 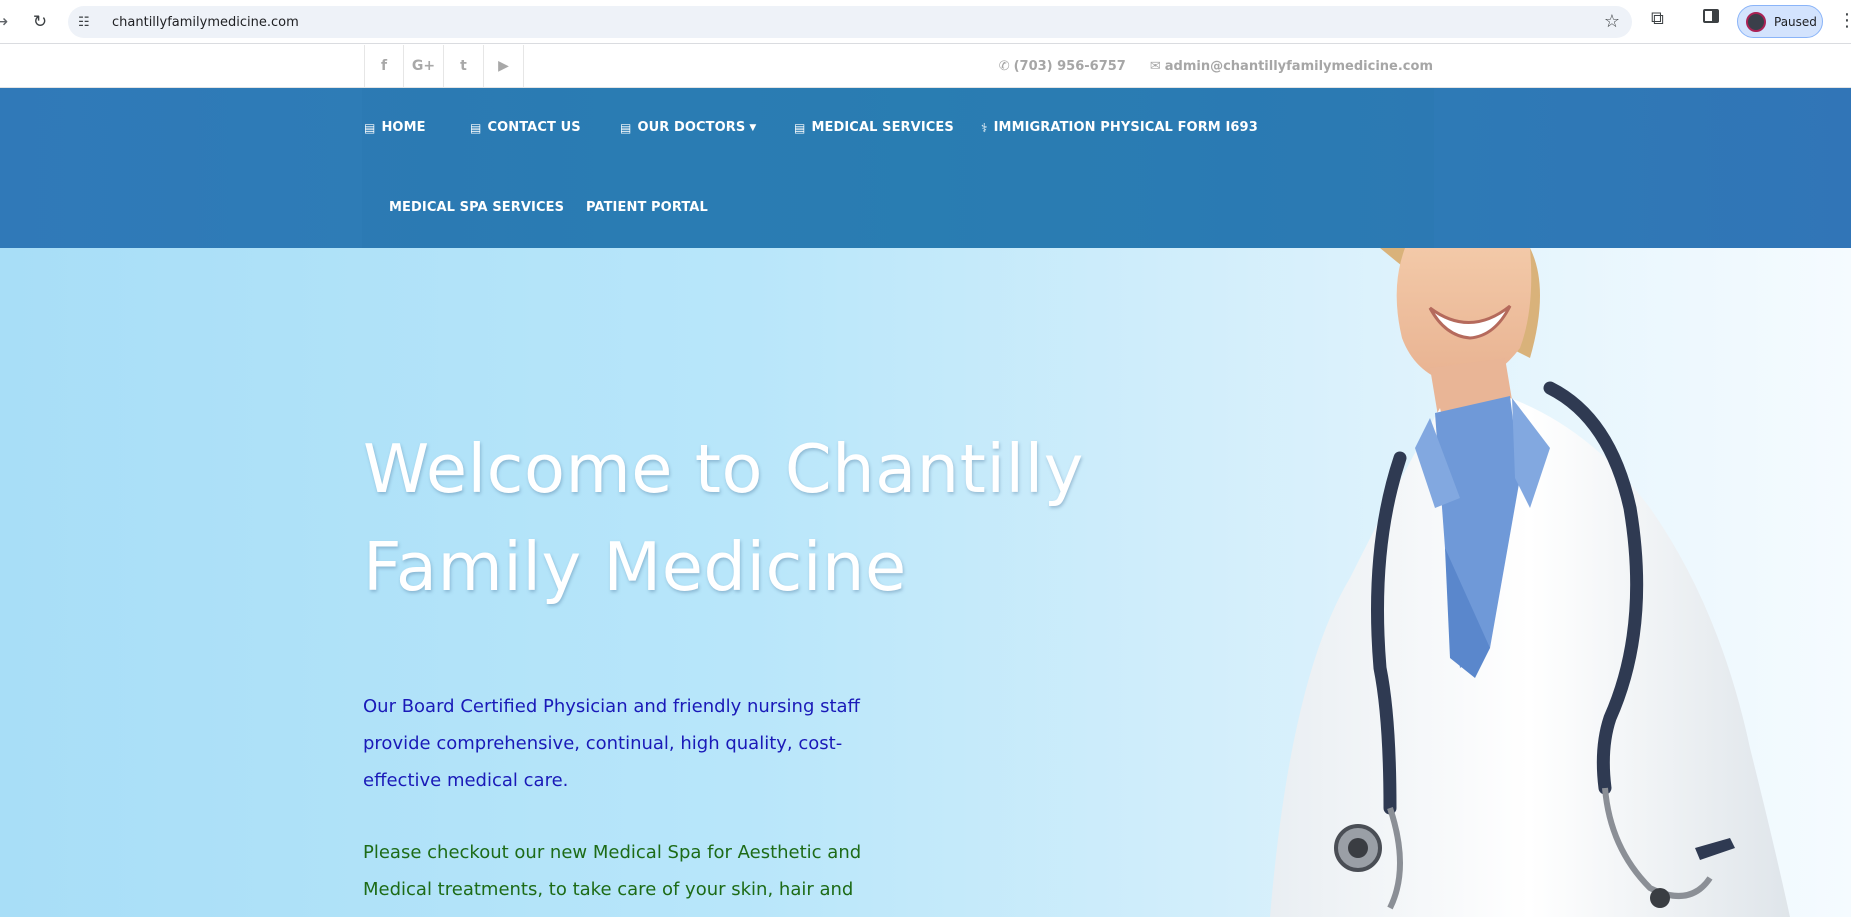 I want to click on extensions-icon: ⧉, so click(x=1657, y=18).